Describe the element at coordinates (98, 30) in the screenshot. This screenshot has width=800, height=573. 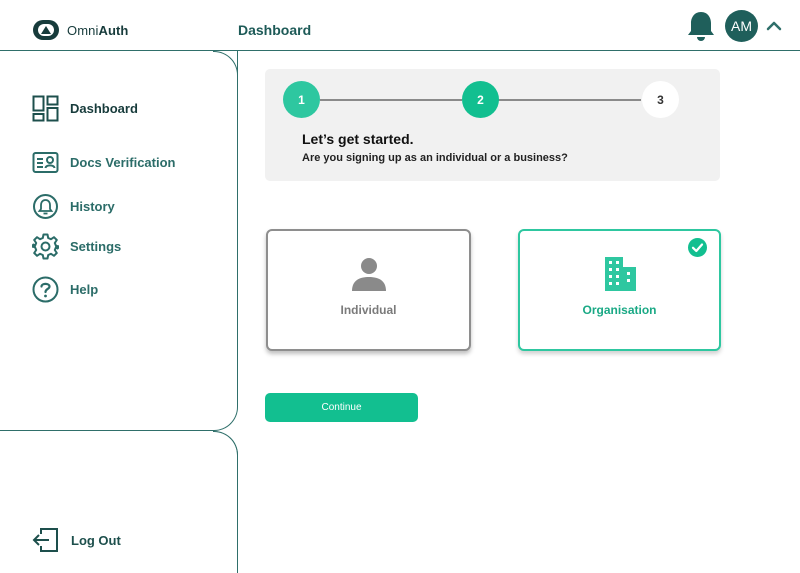
I see `app-name: OmniAuth` at that location.